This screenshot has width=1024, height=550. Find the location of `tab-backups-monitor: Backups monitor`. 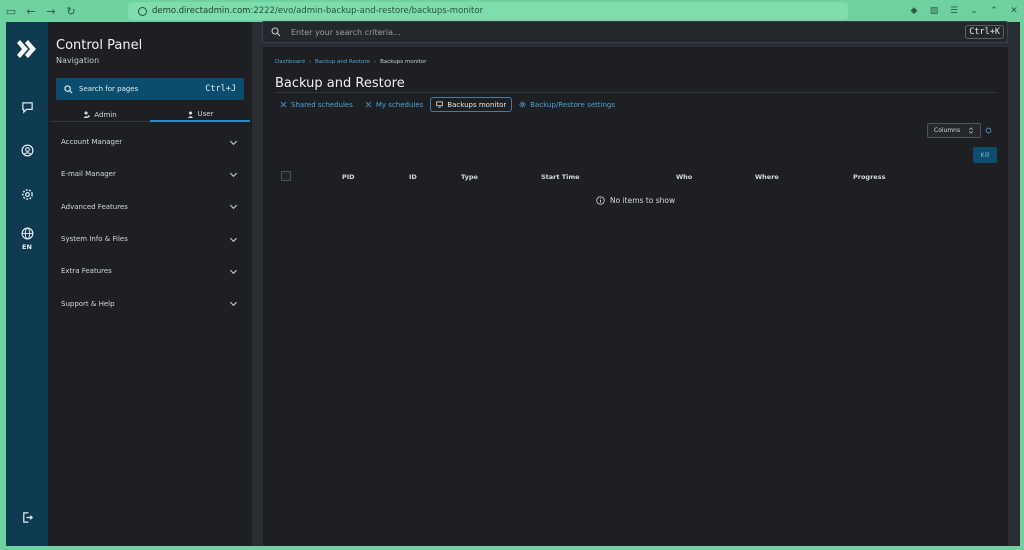

tab-backups-monitor: Backups monitor is located at coordinates (471, 104).